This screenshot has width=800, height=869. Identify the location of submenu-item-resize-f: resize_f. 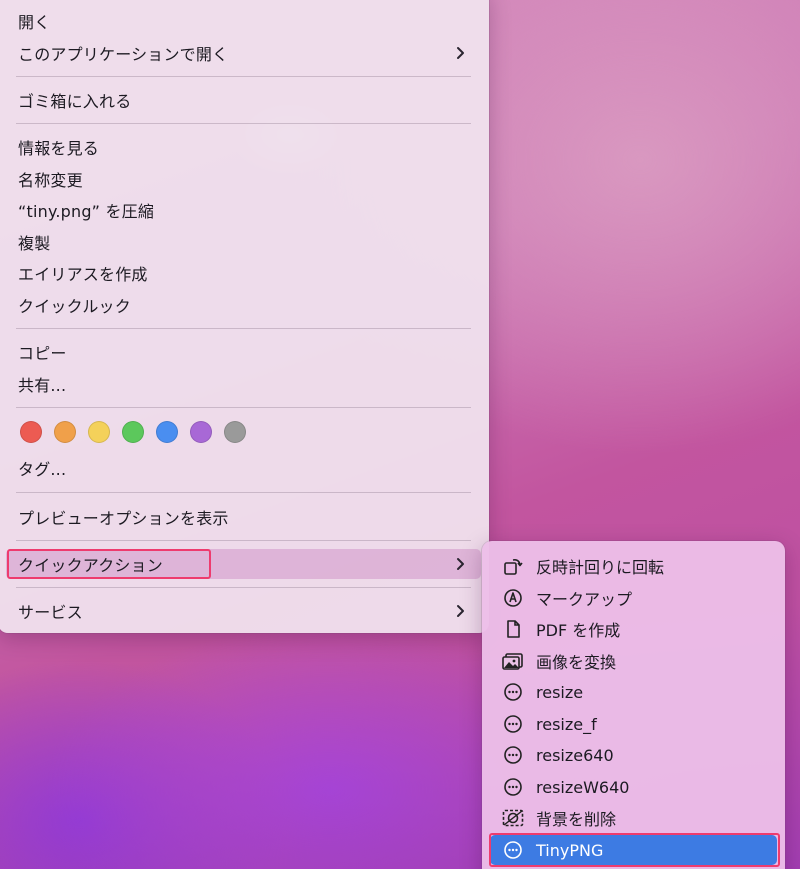
(633, 724).